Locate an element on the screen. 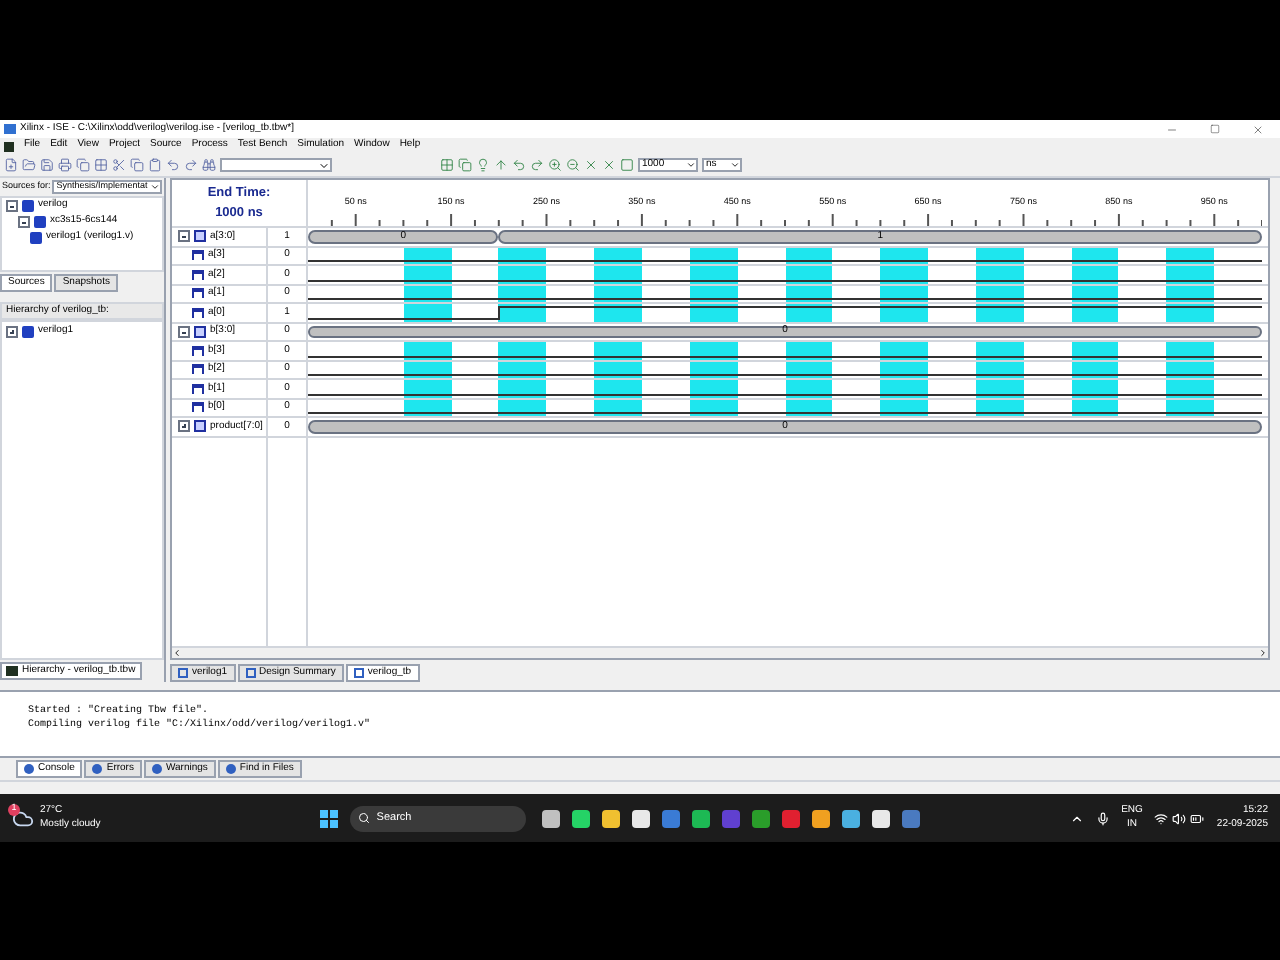  cut-icon is located at coordinates (119, 165).